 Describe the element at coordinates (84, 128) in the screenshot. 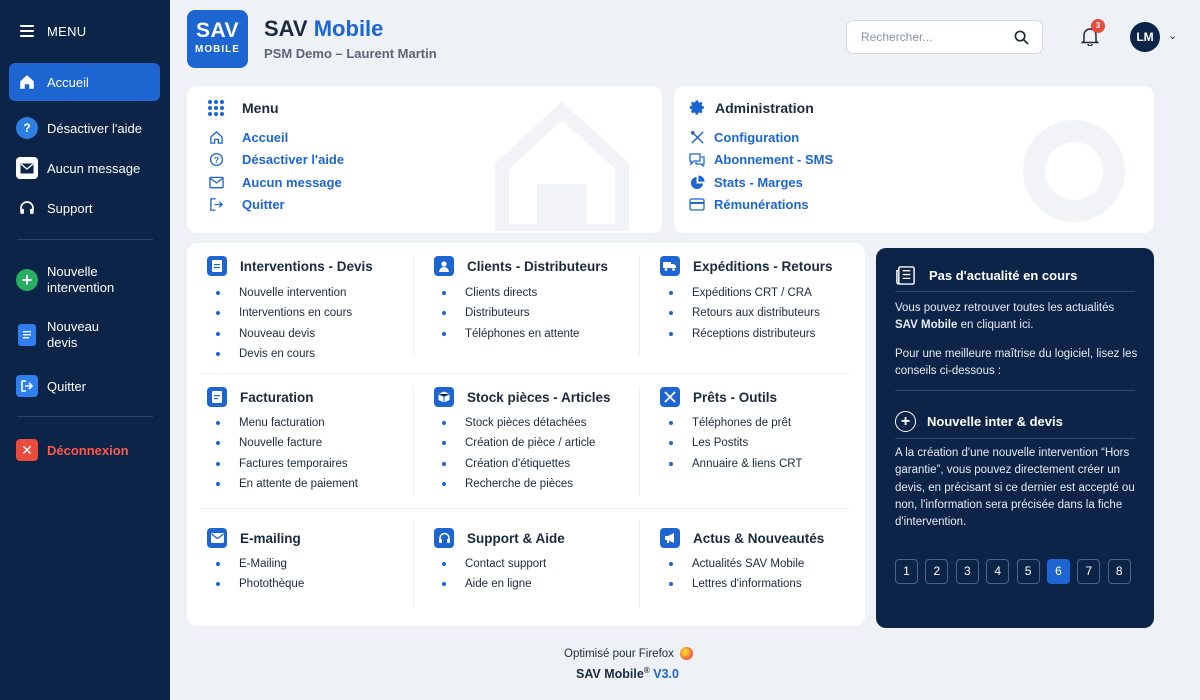

I see `sidebar-item-desactiver-aide: ? Désactiver l'aide` at that location.